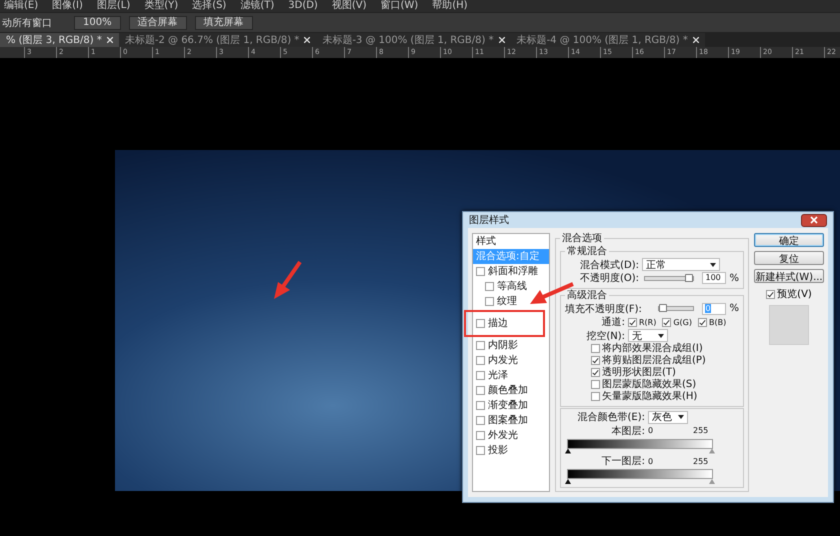 The height and width of the screenshot is (536, 840). Describe the element at coordinates (413, 40) in the screenshot. I see `document-tab: 未标题-3 @ 100% (图层 1, RGB/8) *` at that location.